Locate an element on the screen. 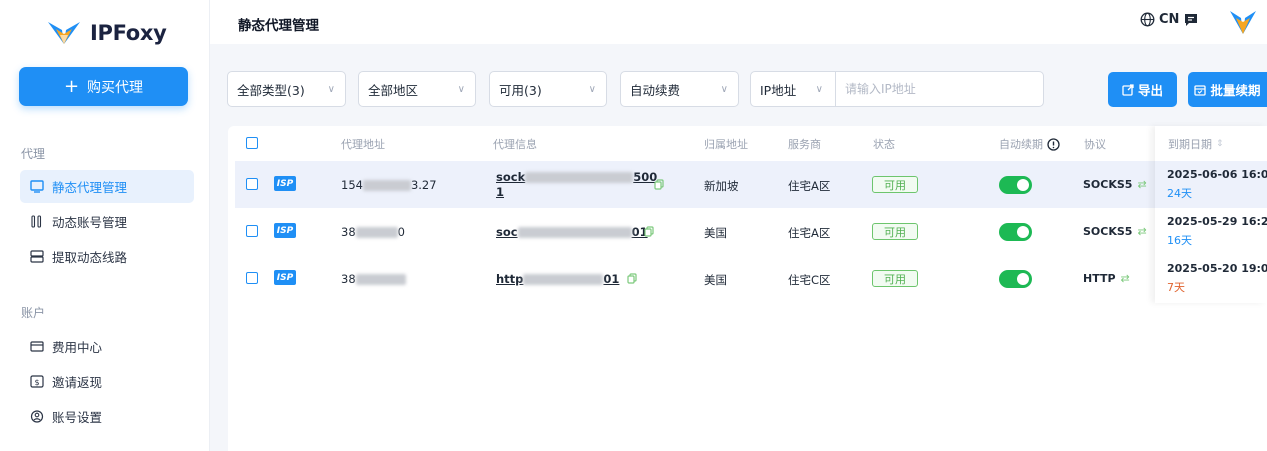 Image resolution: width=1267 pixels, height=451 pixels. proxy-address: 154 3.27 is located at coordinates (389, 185).